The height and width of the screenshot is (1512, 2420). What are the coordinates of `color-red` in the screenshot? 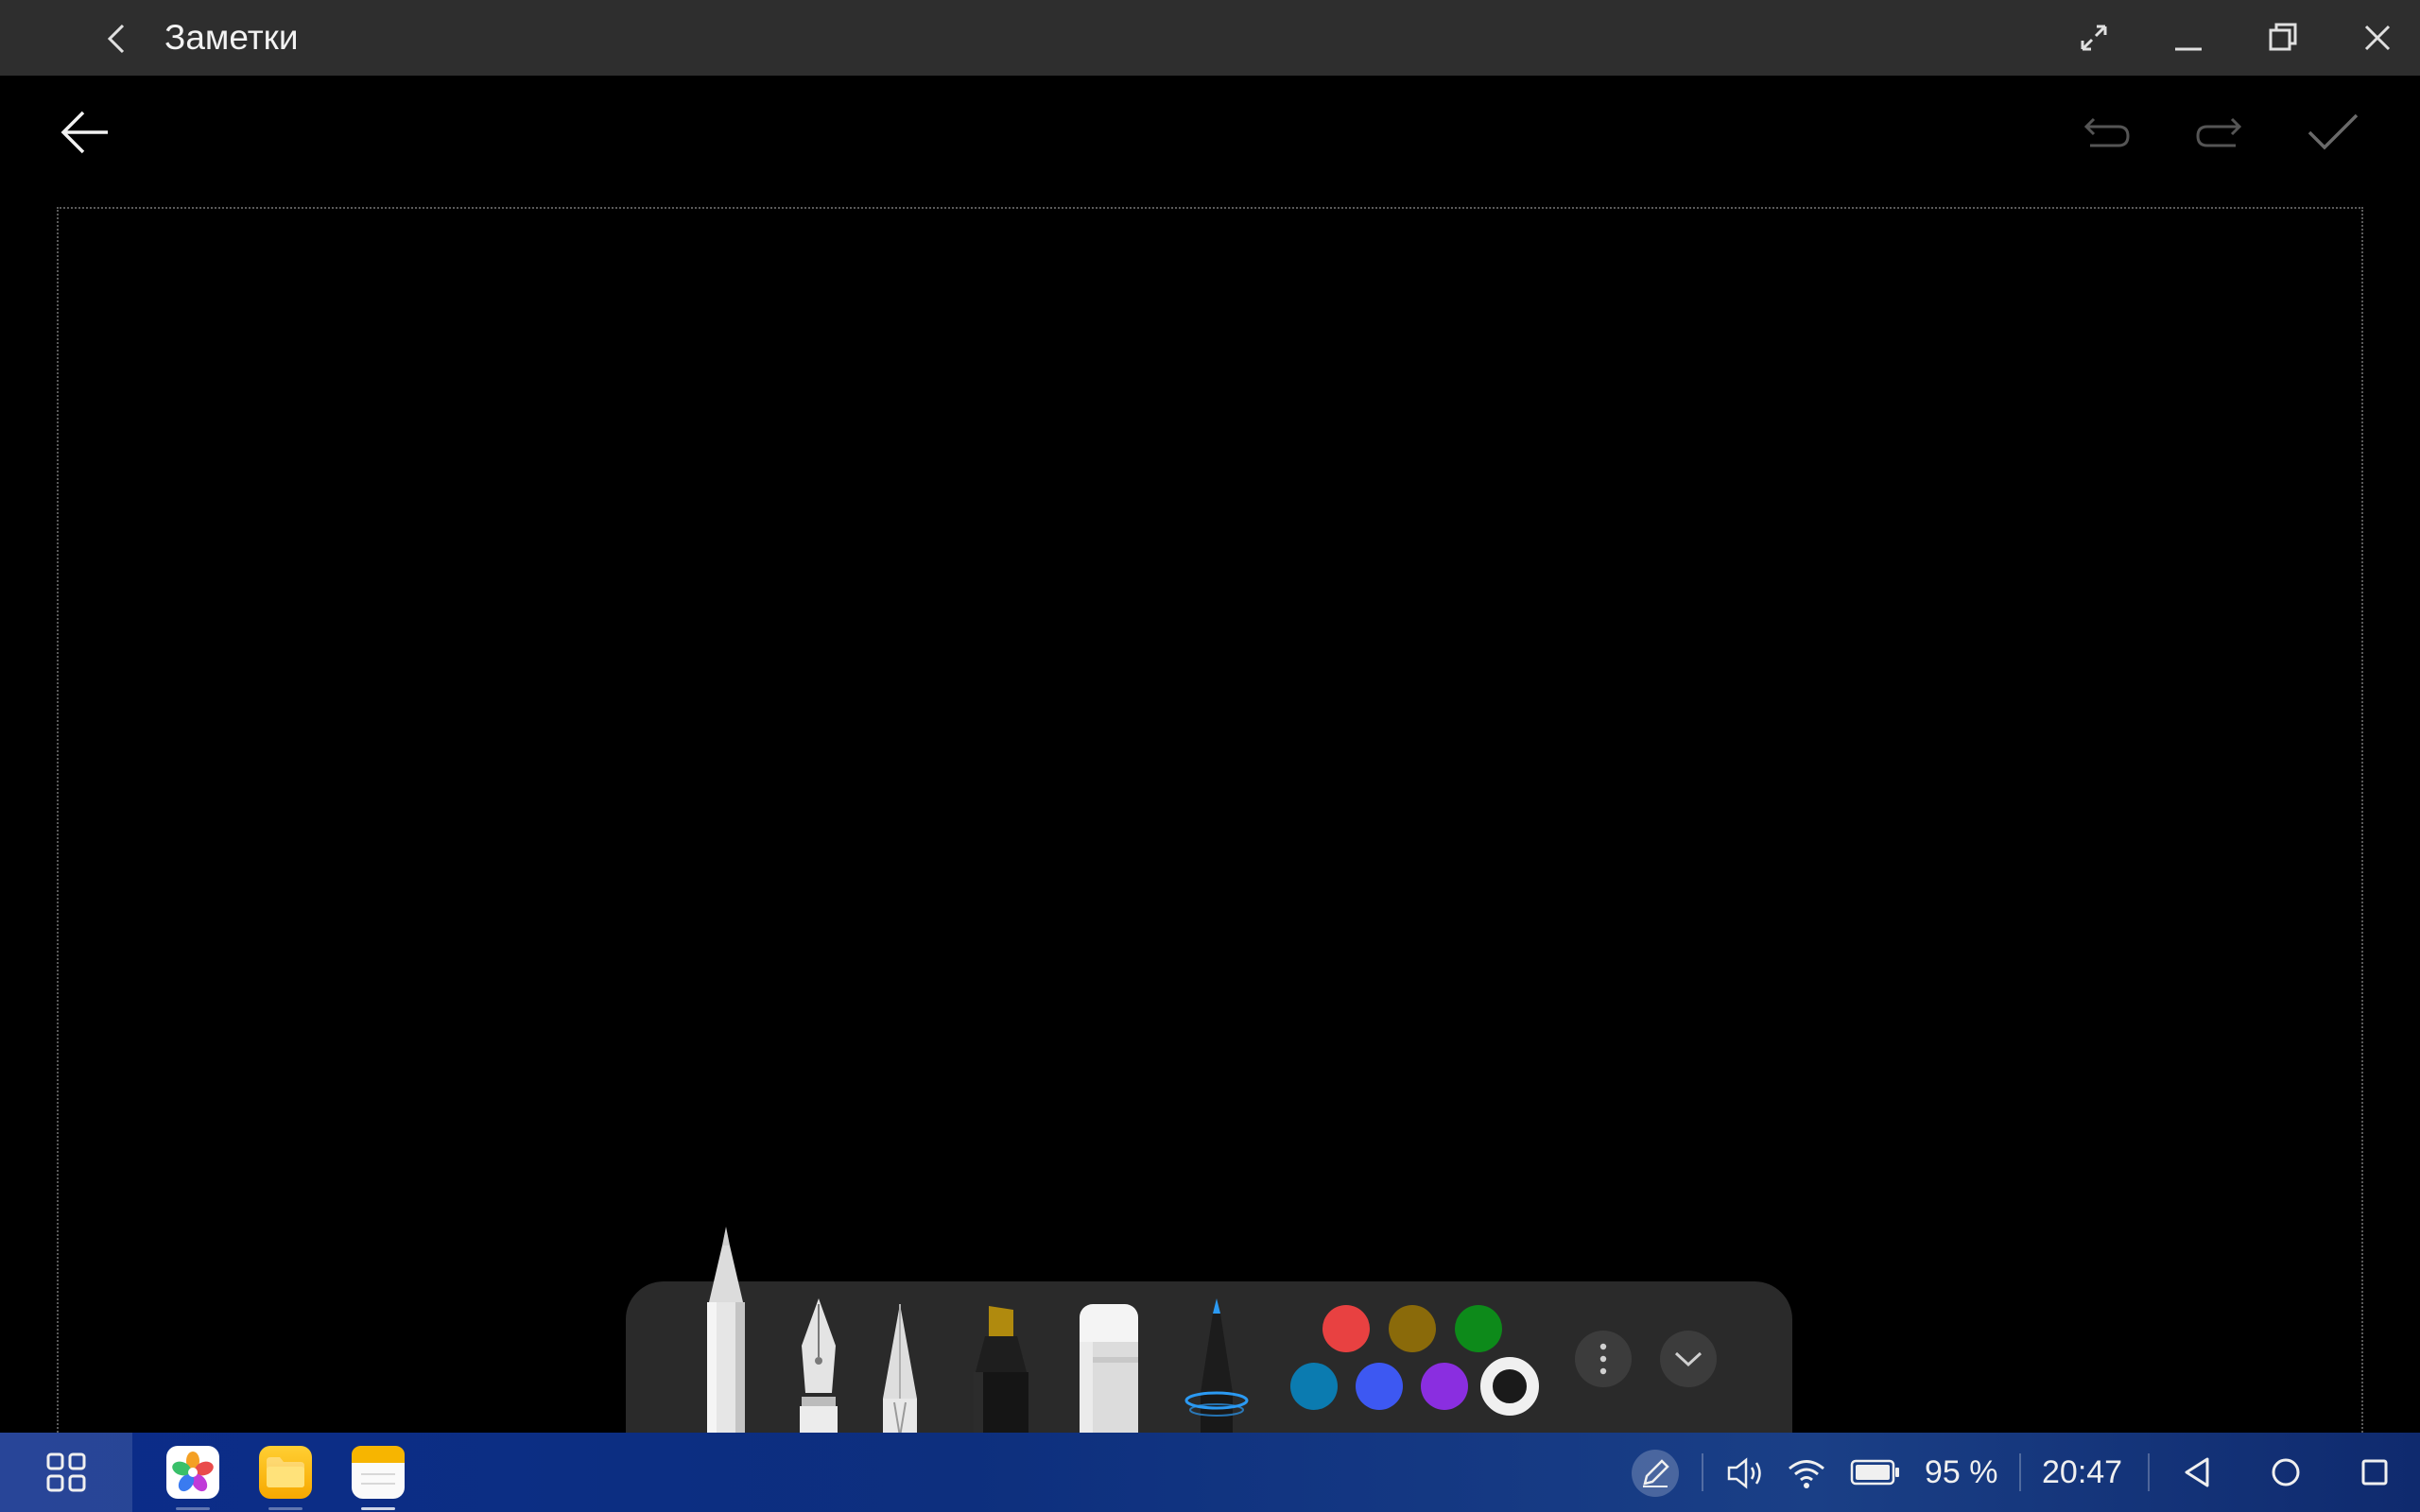 It's located at (1346, 1328).